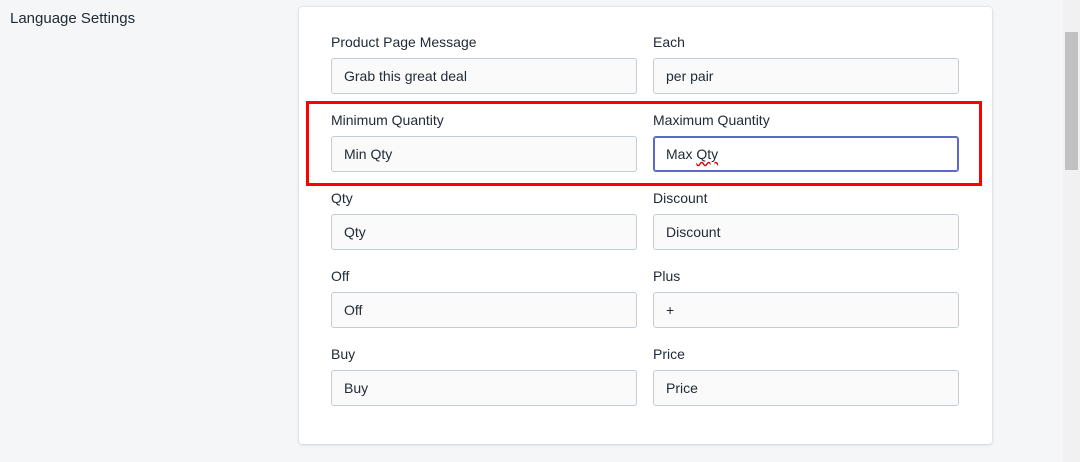  What do you see at coordinates (669, 354) in the screenshot?
I see `price-label: Price` at bounding box center [669, 354].